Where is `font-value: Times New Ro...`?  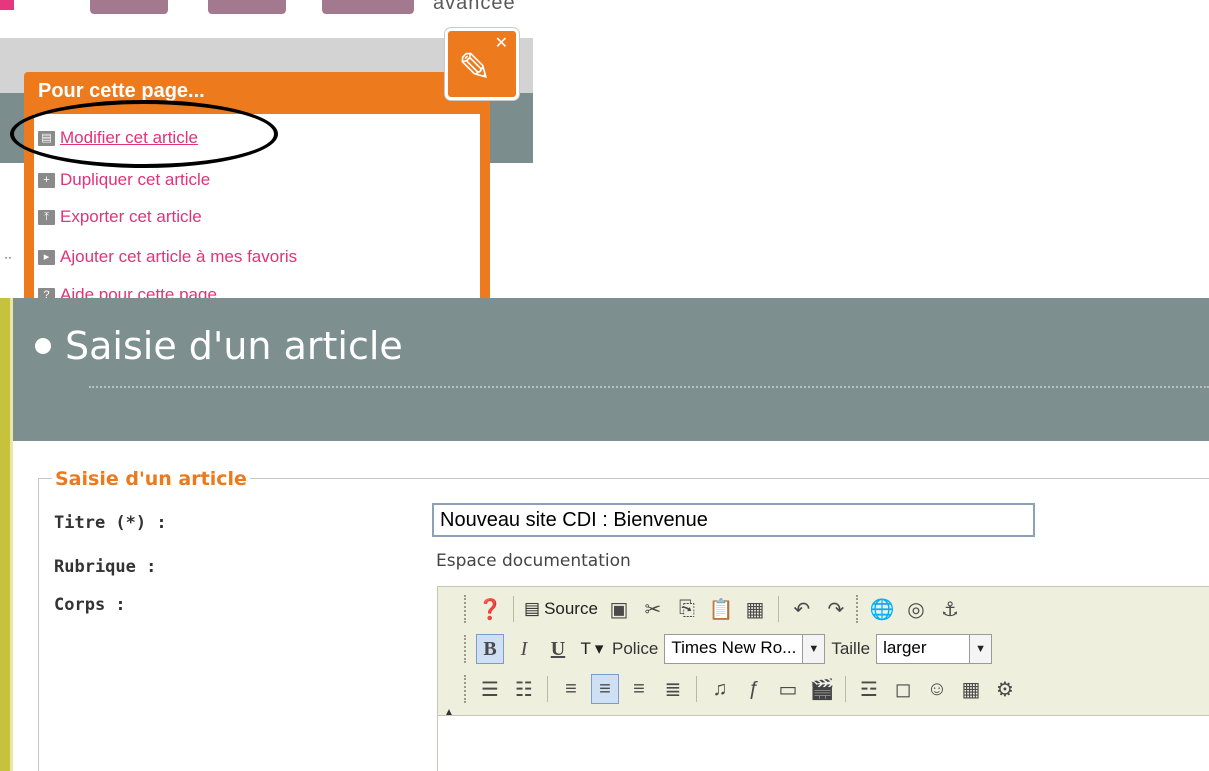
font-value: Times New Ro... is located at coordinates (734, 647).